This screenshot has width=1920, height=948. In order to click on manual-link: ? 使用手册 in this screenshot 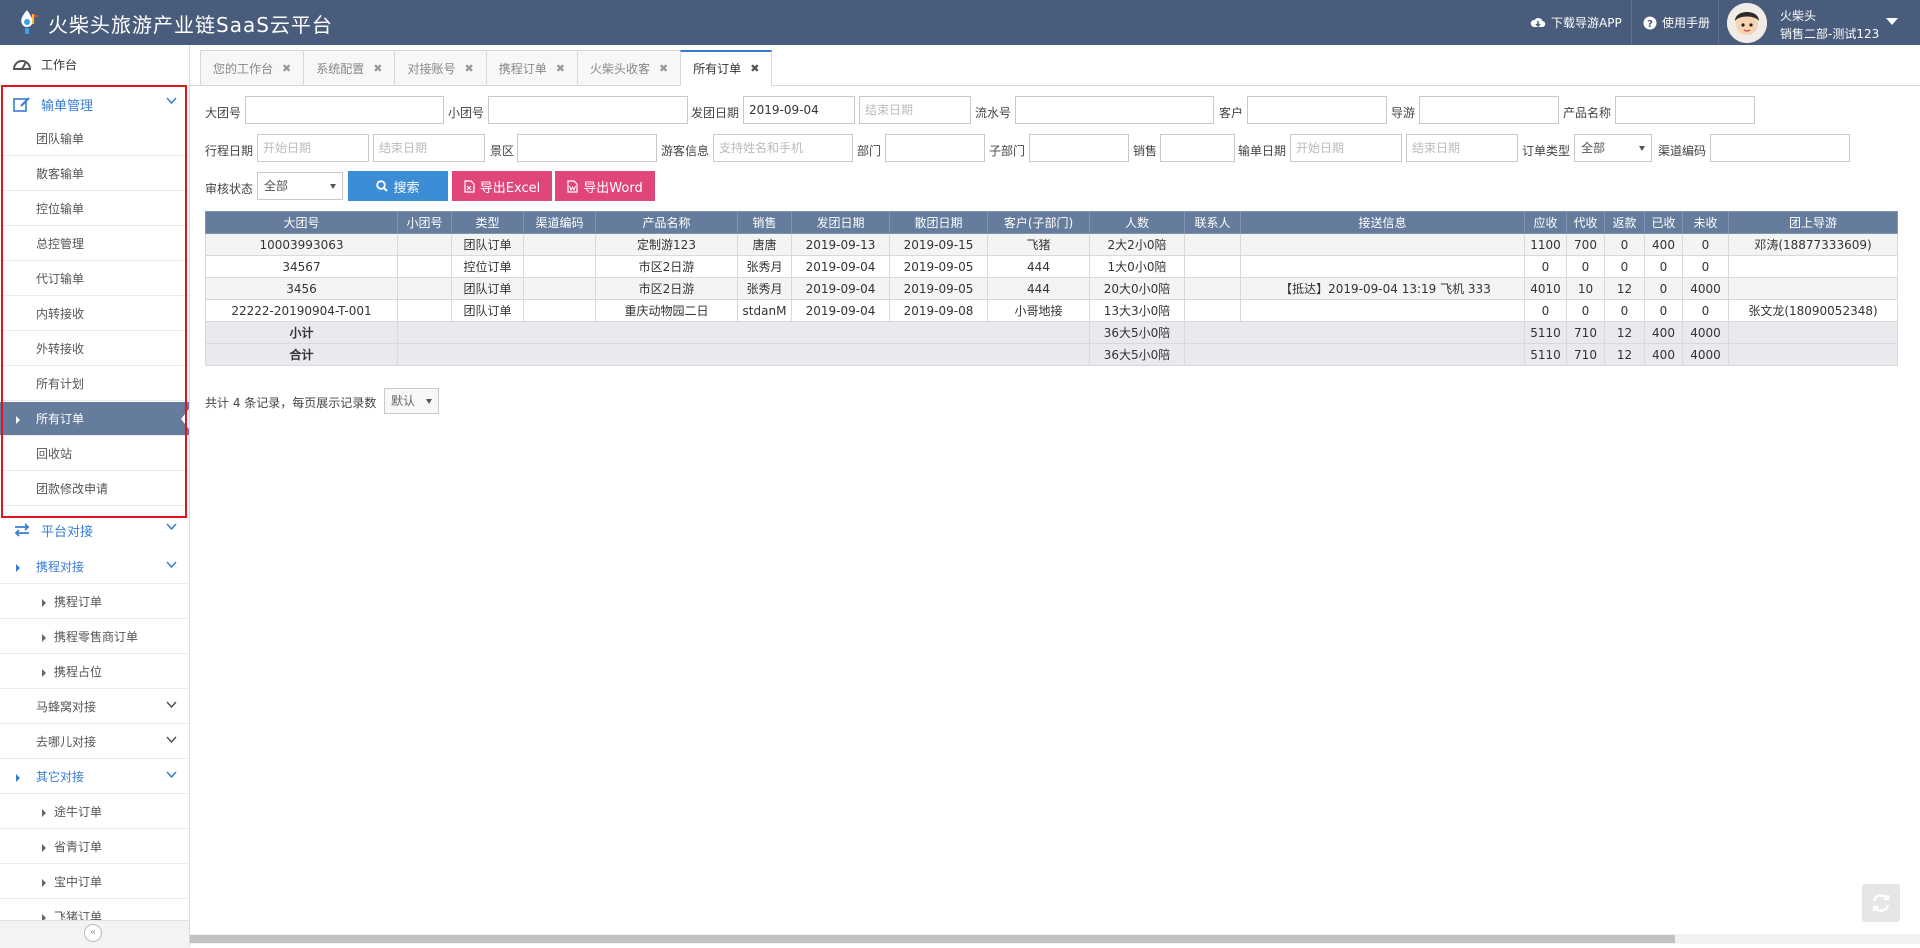, I will do `click(1676, 22)`.